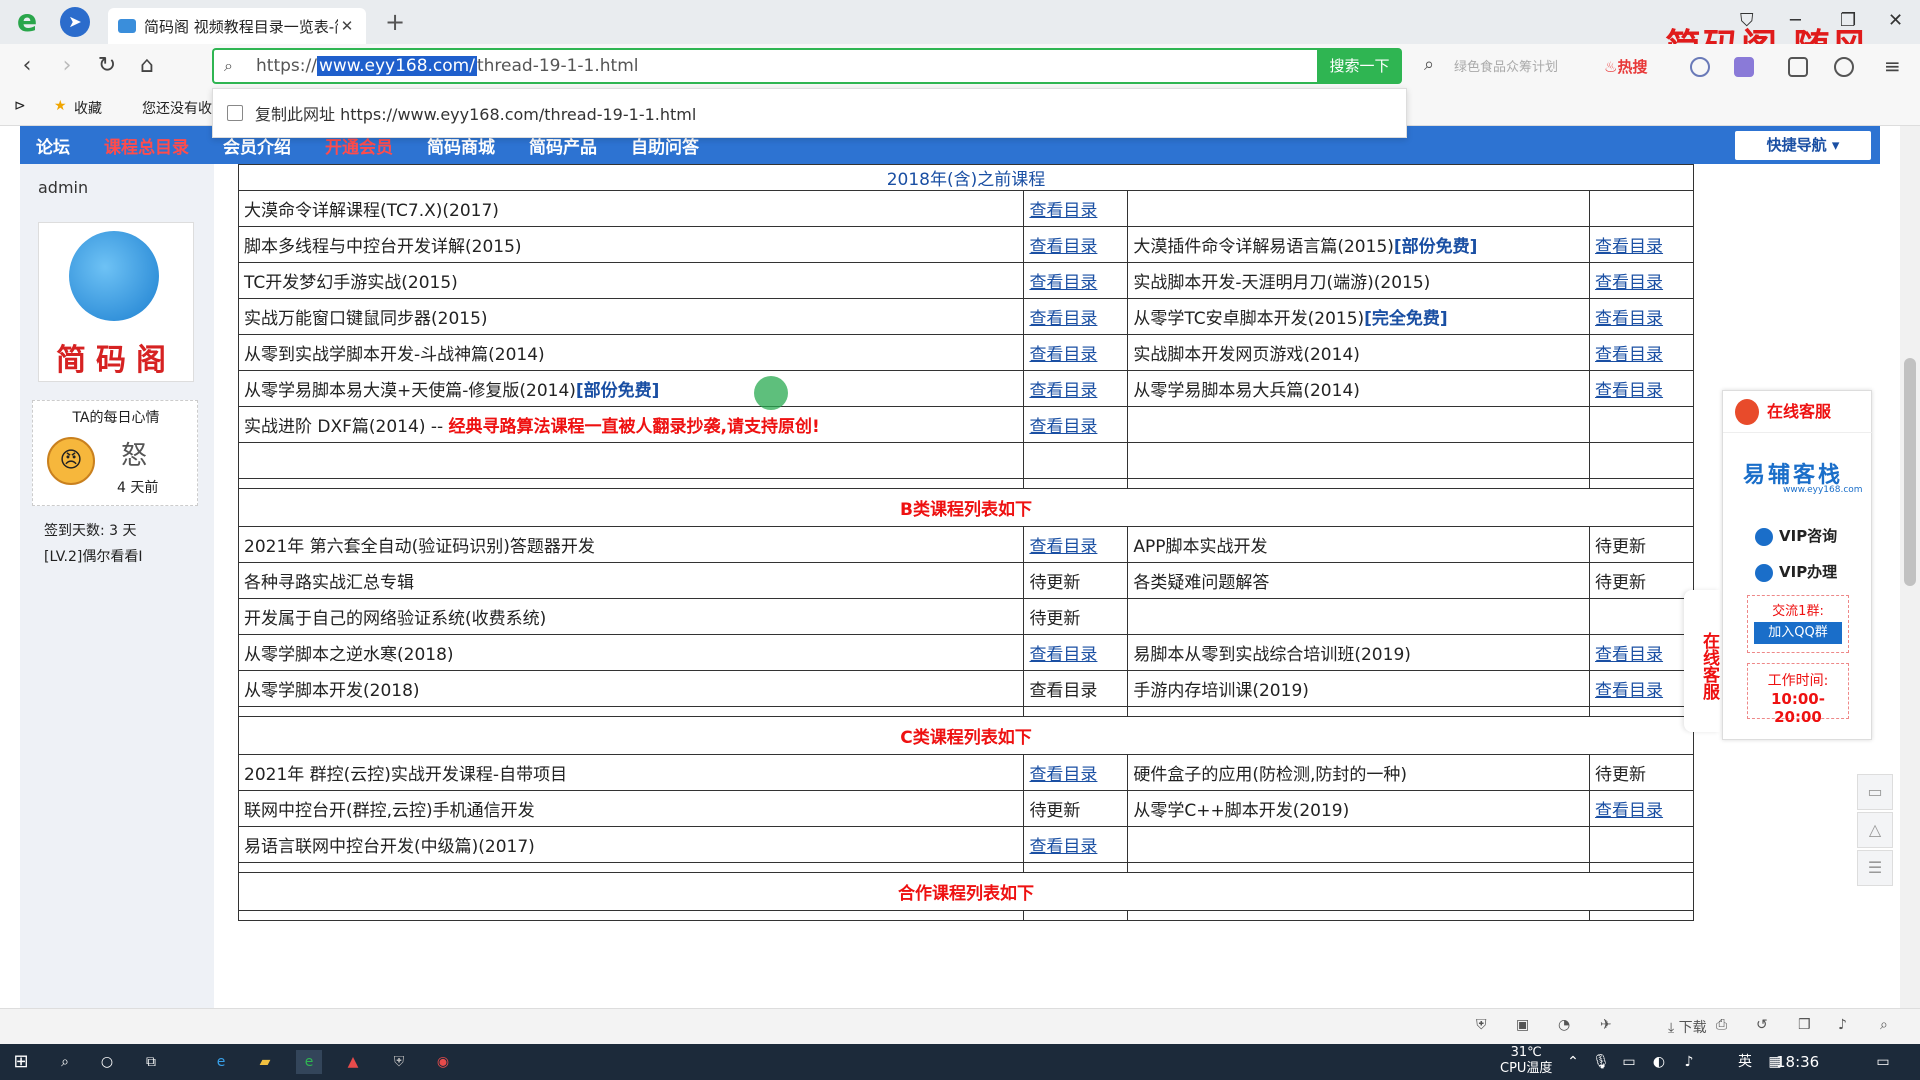  I want to click on close-window-icon: ✕, so click(1895, 20).